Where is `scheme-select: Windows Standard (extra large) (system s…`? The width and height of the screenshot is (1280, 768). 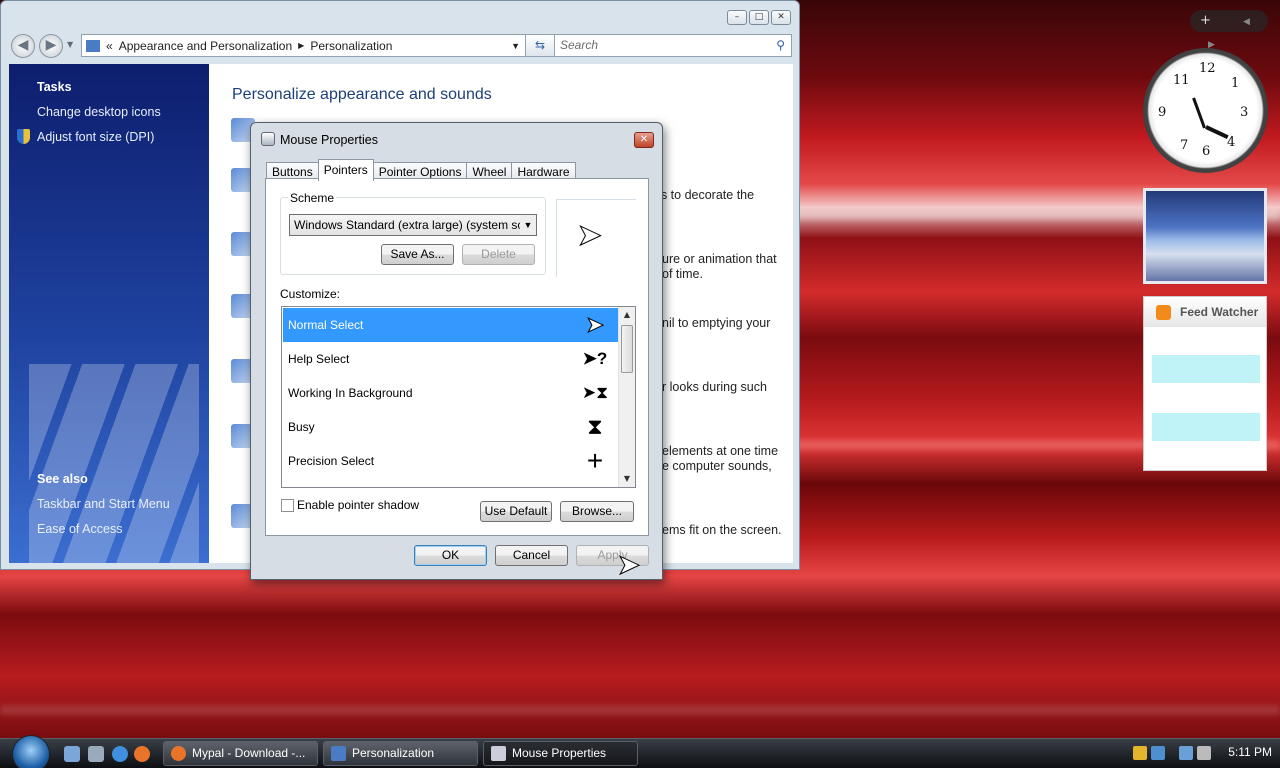 scheme-select: Windows Standard (extra large) (system s… is located at coordinates (413, 225).